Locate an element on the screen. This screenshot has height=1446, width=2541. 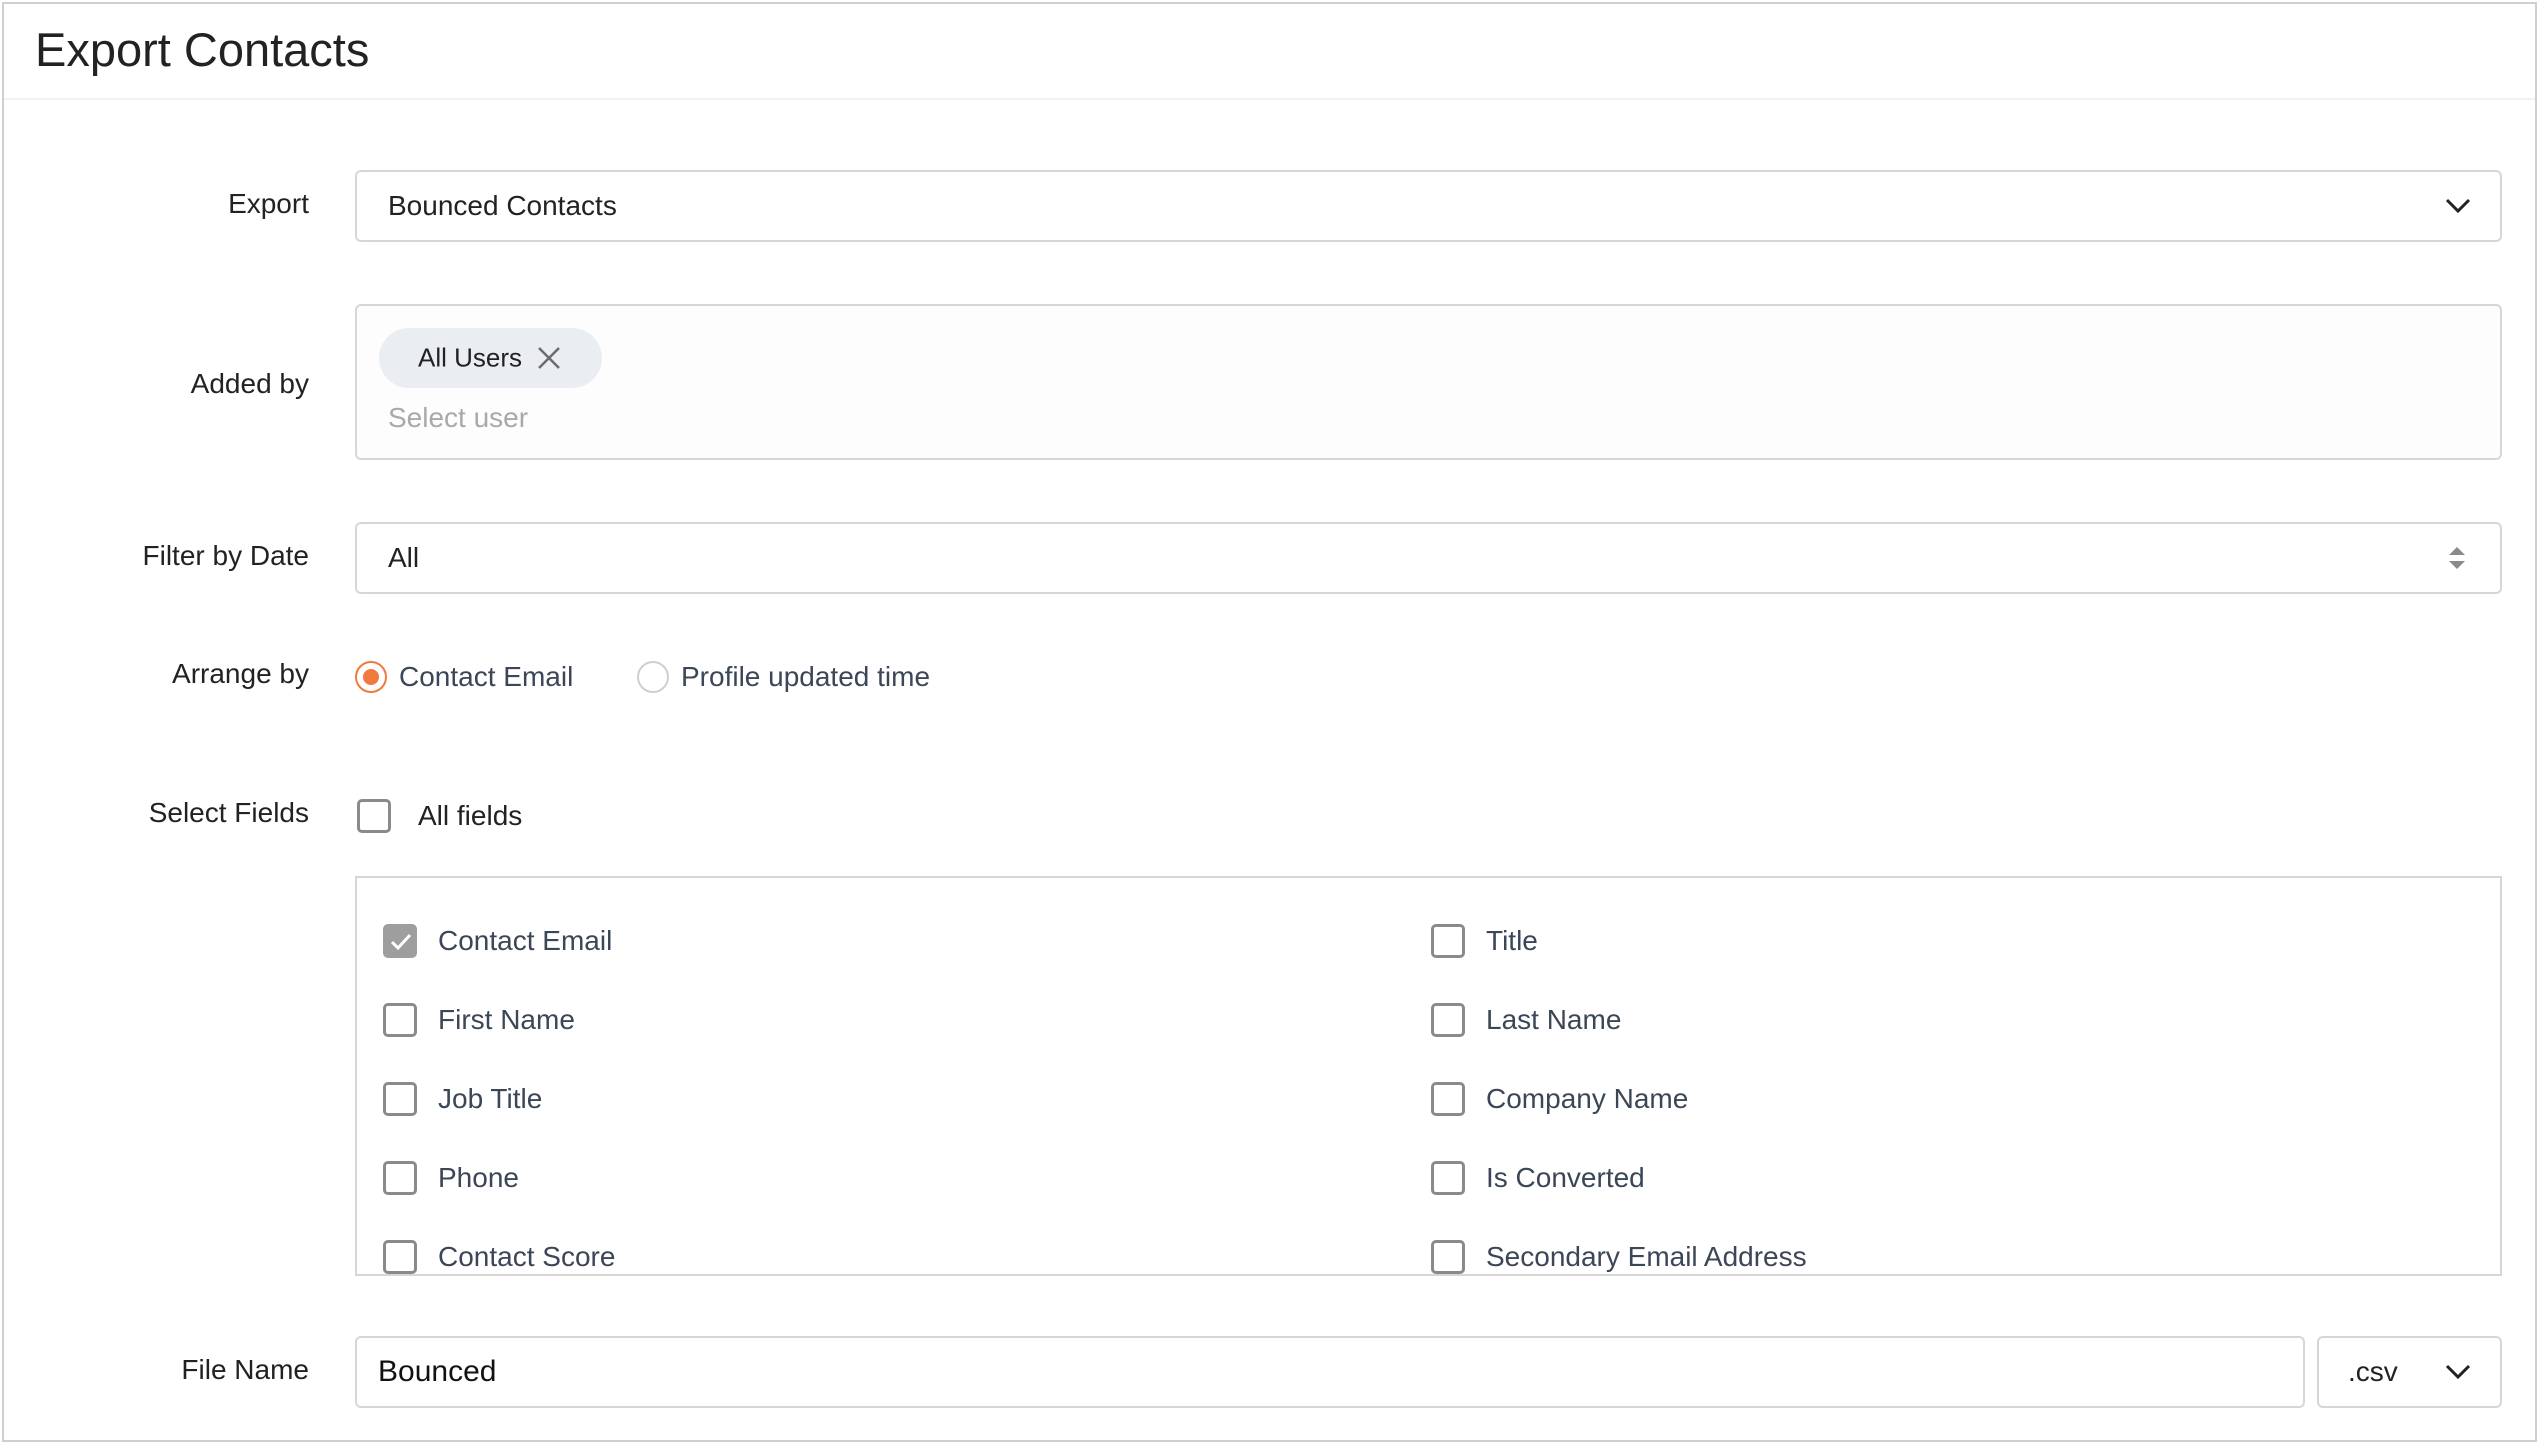
radio-unselected-icon is located at coordinates (653, 677).